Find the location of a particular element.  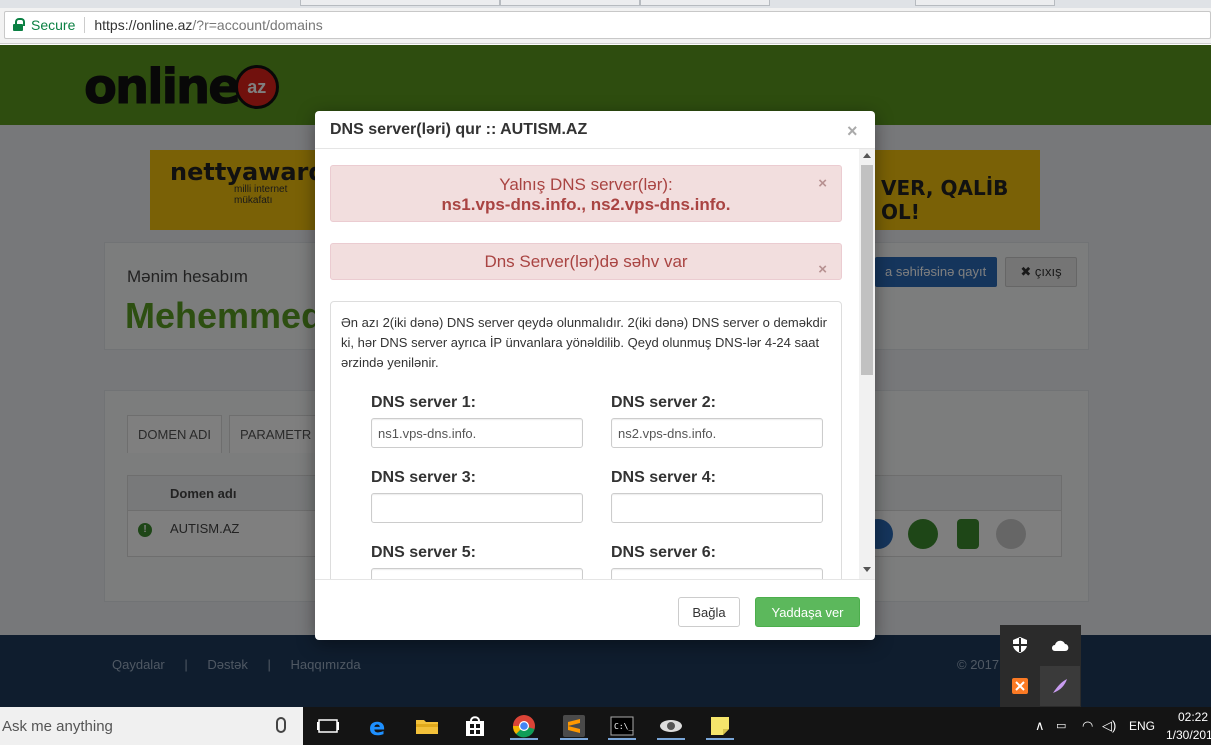

microphone-icon is located at coordinates (281, 725).